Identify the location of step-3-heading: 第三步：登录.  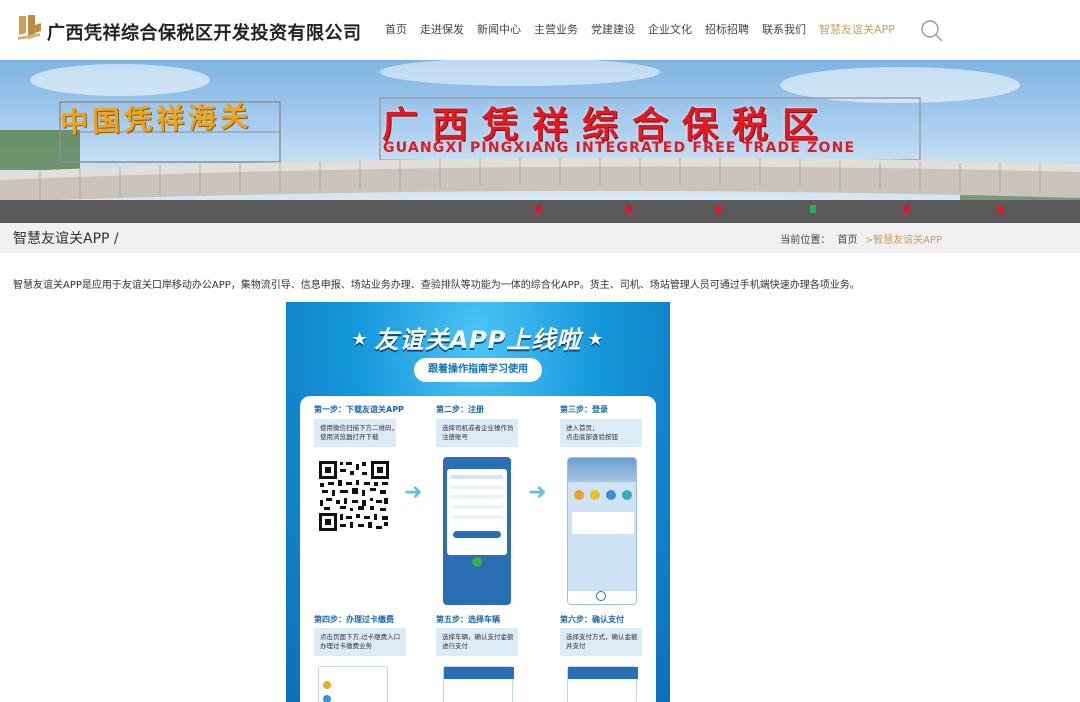
(584, 409).